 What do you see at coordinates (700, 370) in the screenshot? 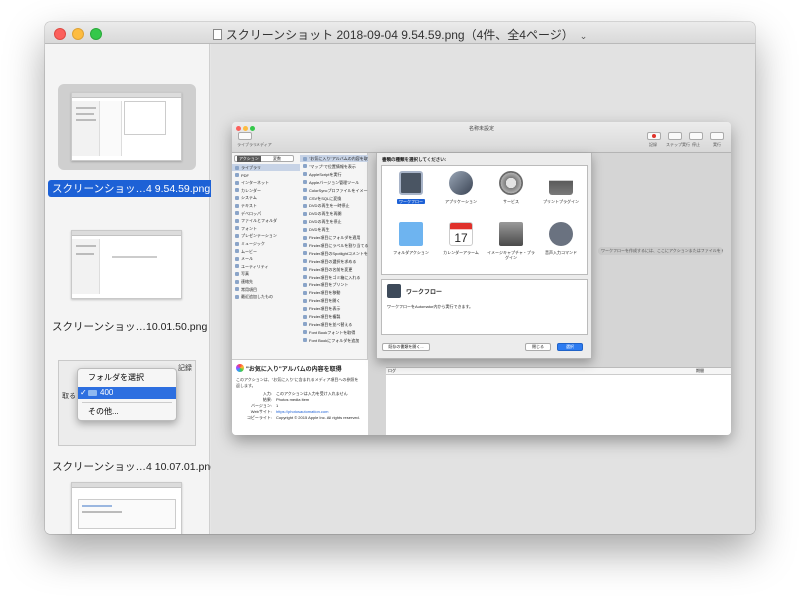
I see `duration-header: 期間` at bounding box center [700, 370].